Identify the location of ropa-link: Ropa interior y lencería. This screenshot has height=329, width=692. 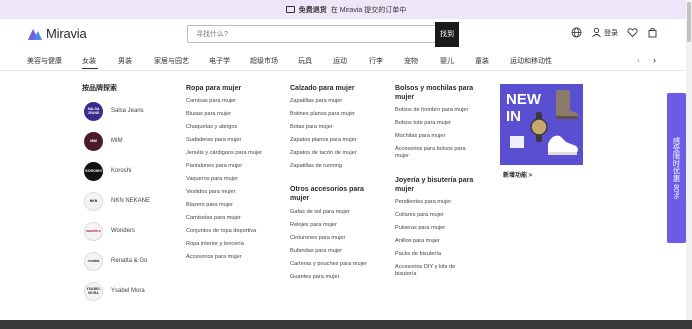
(215, 244).